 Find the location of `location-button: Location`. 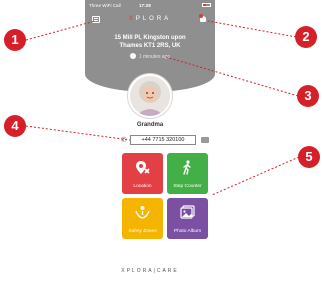

location-button: Location is located at coordinates (142, 173).